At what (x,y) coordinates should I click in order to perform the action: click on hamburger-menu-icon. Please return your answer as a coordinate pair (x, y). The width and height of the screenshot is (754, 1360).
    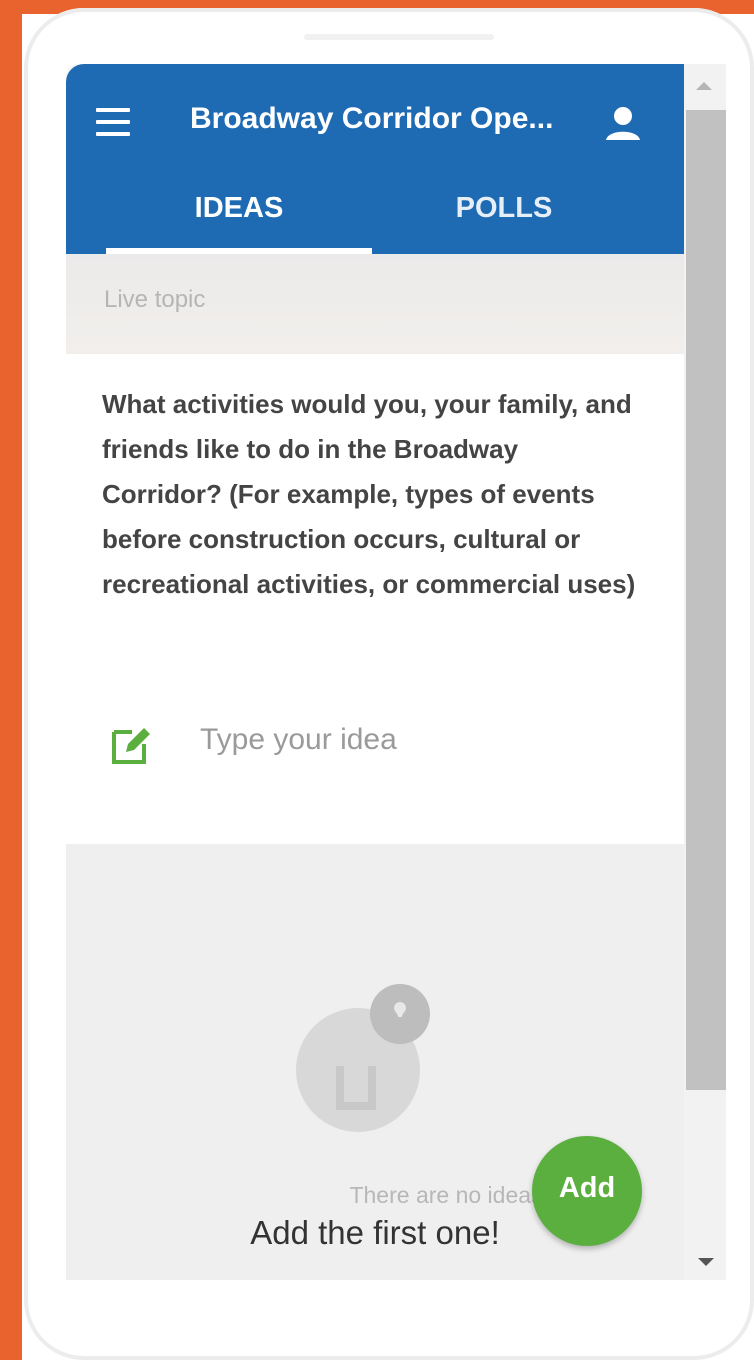
    Looking at the image, I should click on (113, 122).